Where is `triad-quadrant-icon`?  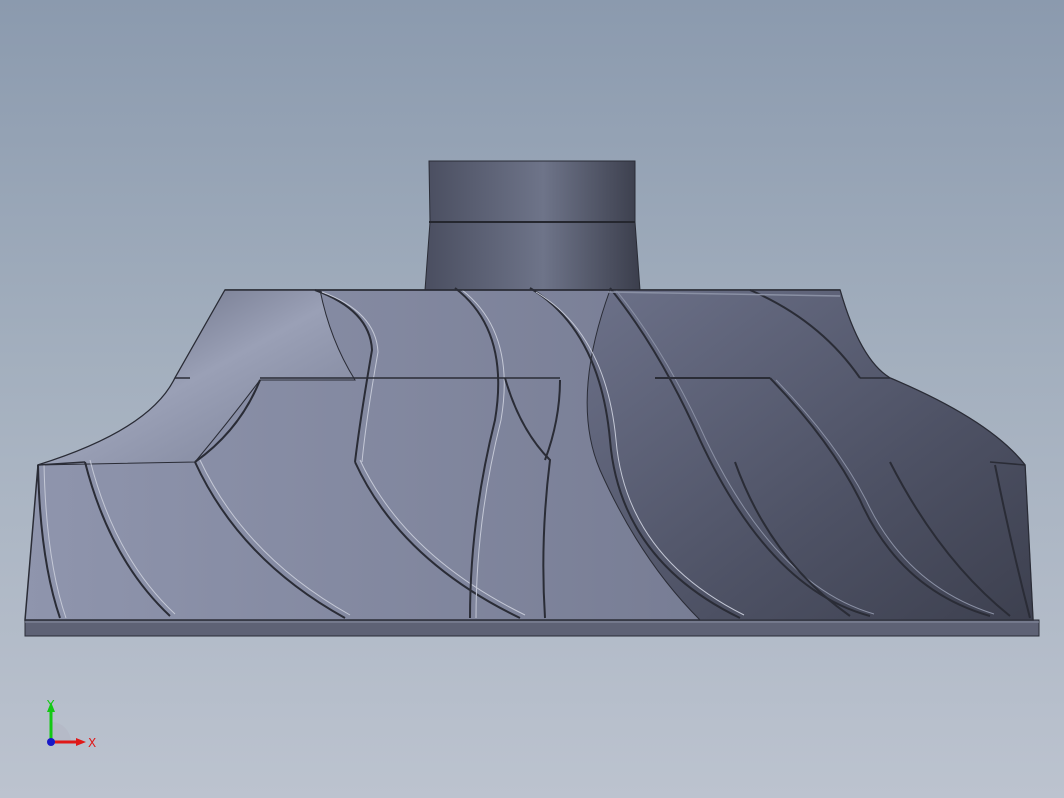
triad-quadrant-icon is located at coordinates (61, 732).